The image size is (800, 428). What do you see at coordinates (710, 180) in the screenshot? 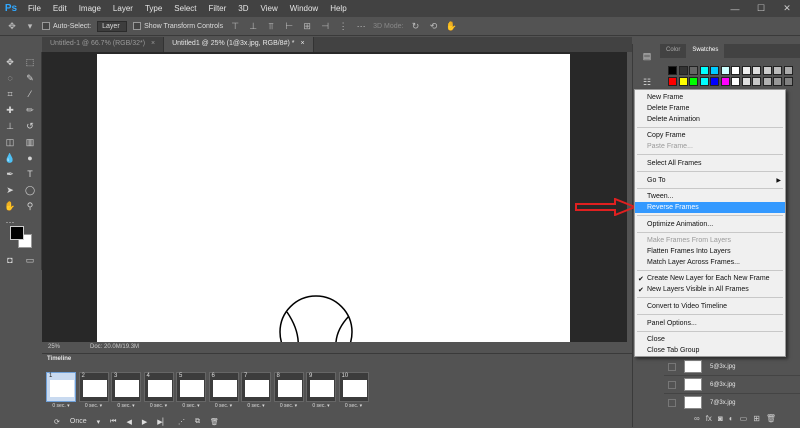
I see `menu-item-go-to: Go To ▶` at bounding box center [710, 180].